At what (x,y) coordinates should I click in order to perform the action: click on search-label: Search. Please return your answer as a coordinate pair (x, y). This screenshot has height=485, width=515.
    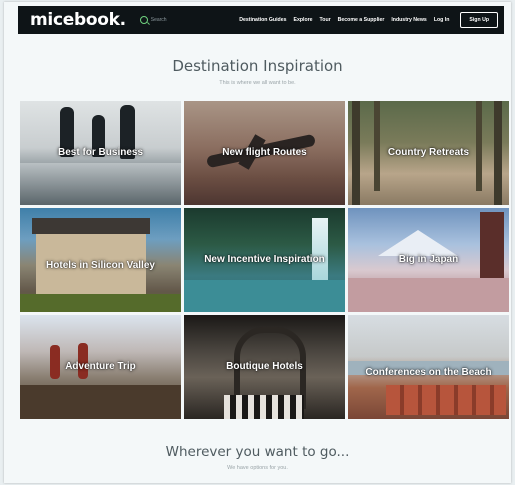
    Looking at the image, I should click on (159, 20).